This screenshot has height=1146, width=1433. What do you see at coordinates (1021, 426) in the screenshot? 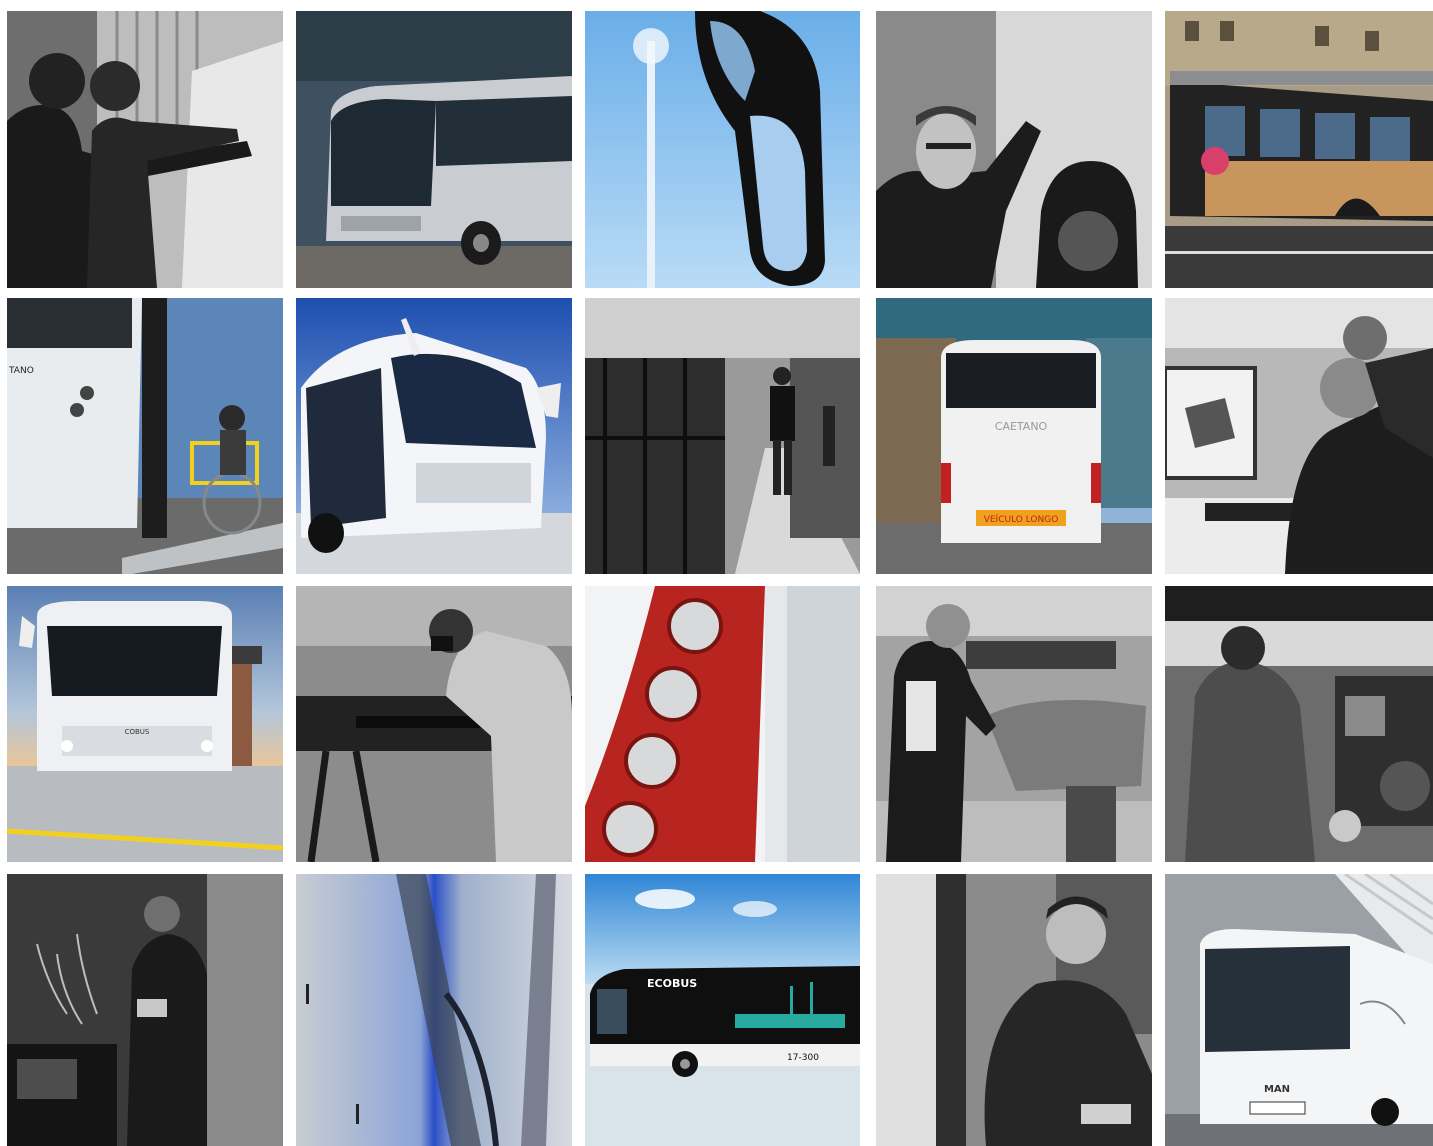
I see `bus-brand-text: CAETANO` at bounding box center [1021, 426].